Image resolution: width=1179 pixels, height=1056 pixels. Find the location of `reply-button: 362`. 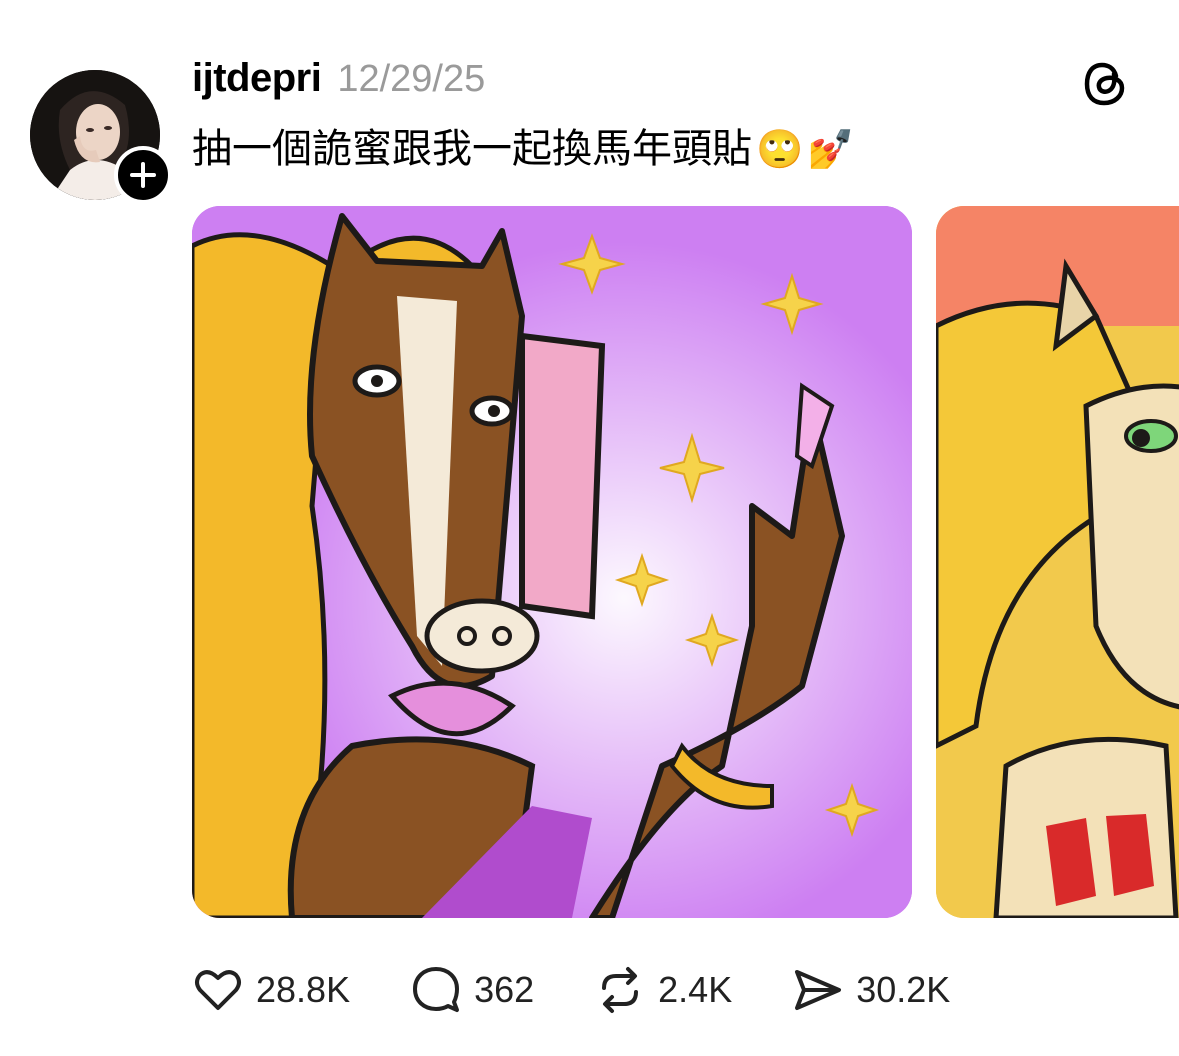

reply-button: 362 is located at coordinates (472, 990).